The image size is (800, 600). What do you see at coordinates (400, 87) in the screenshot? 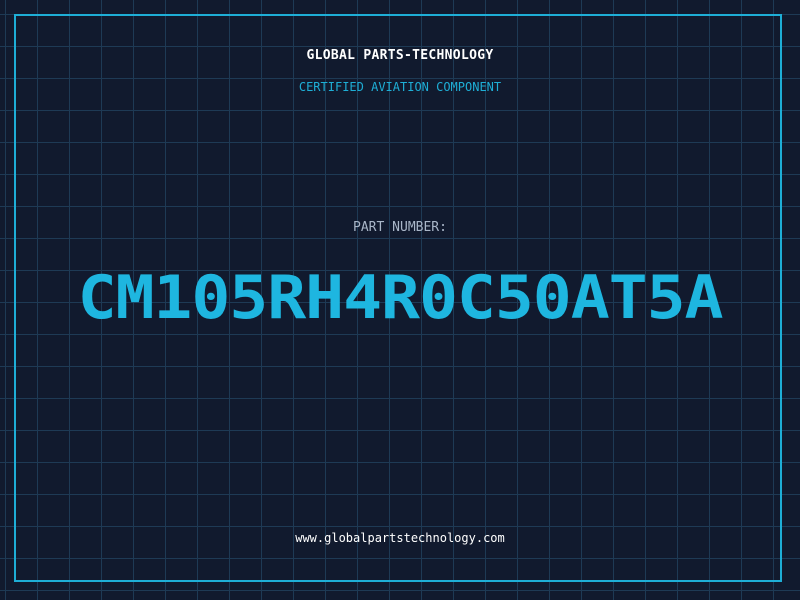
I see `certification-subtitle: CERTIFIED AVIATION COMPONENT` at bounding box center [400, 87].